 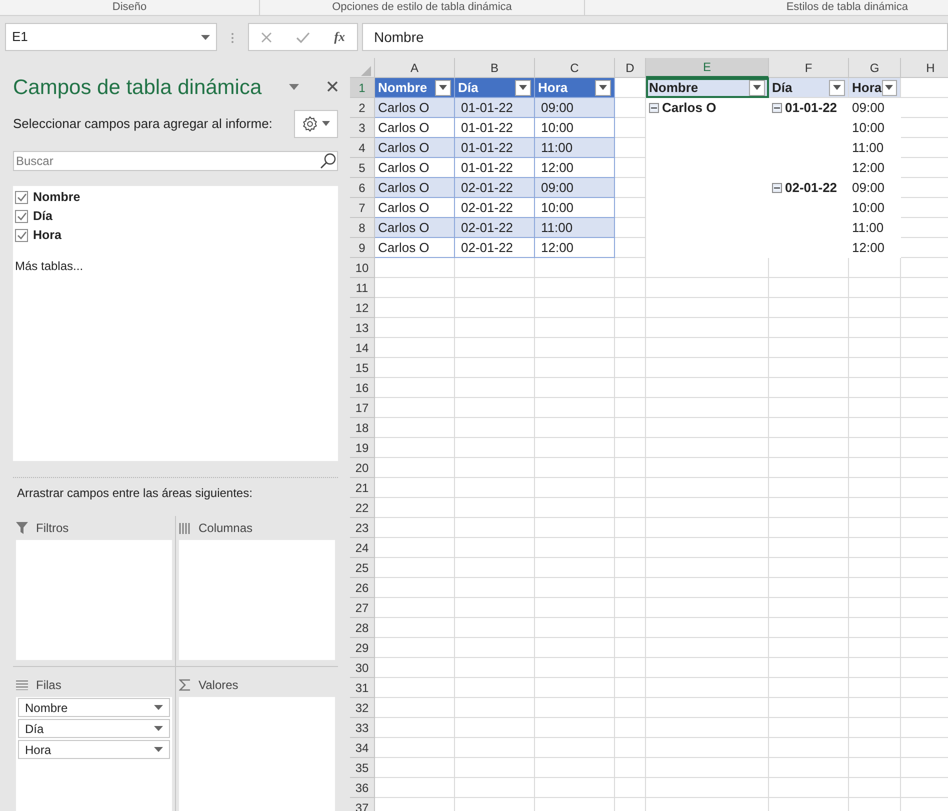 I want to click on close-icon, so click(x=332, y=86).